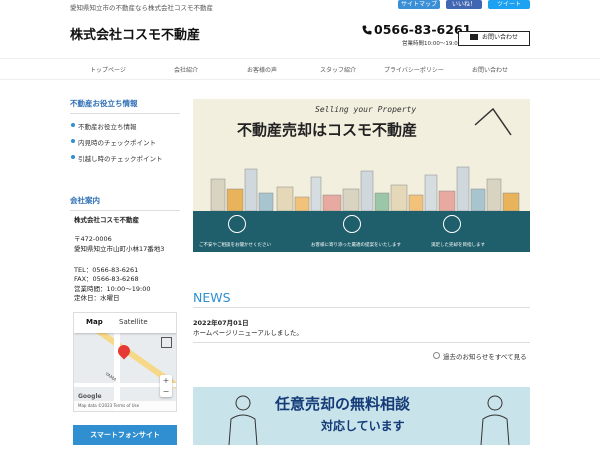  Describe the element at coordinates (166, 386) in the screenshot. I see `map-zoom-control: + −` at that location.